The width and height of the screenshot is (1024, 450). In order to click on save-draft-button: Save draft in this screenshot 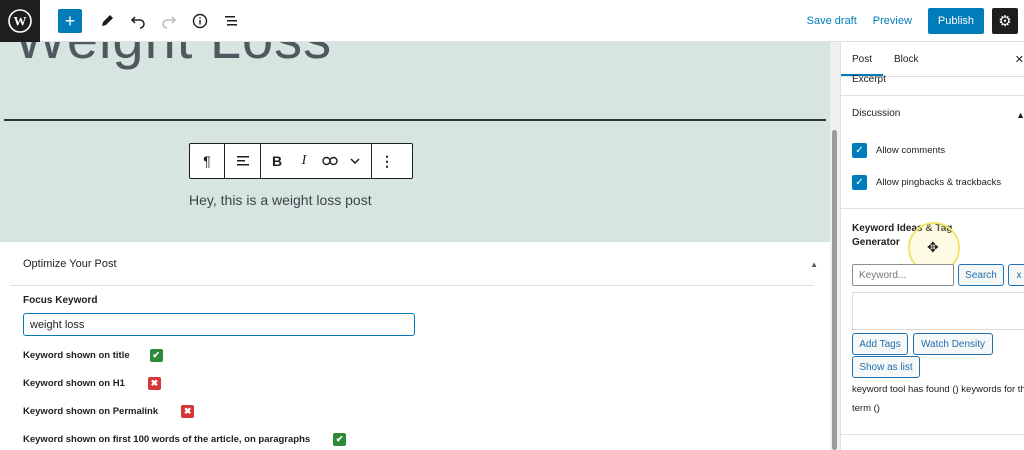, I will do `click(832, 21)`.